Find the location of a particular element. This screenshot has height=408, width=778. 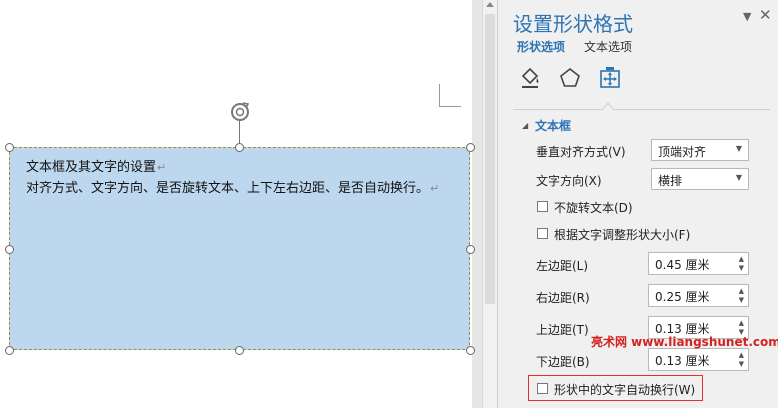

rotate-handle-stem is located at coordinates (239, 132).